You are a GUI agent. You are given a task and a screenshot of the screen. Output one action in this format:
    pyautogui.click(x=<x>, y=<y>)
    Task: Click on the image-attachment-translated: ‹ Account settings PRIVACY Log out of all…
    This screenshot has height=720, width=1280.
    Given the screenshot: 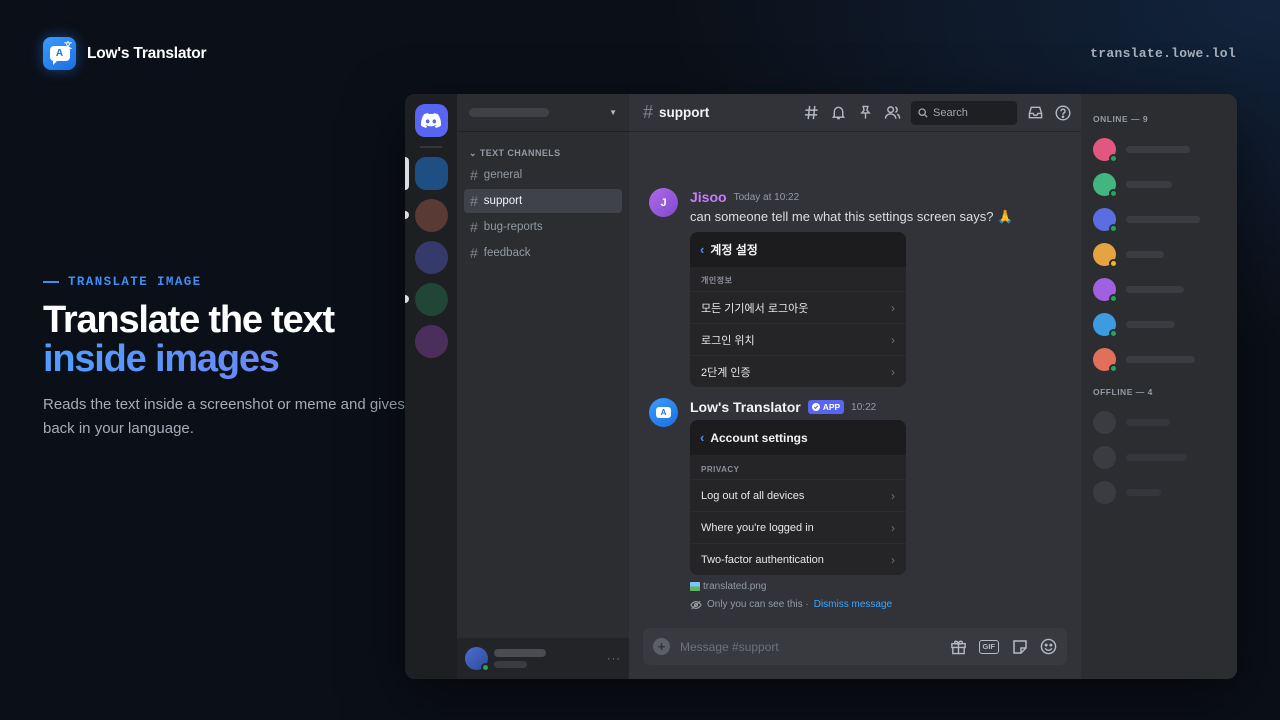 What is the action you would take?
    pyautogui.click(x=798, y=497)
    